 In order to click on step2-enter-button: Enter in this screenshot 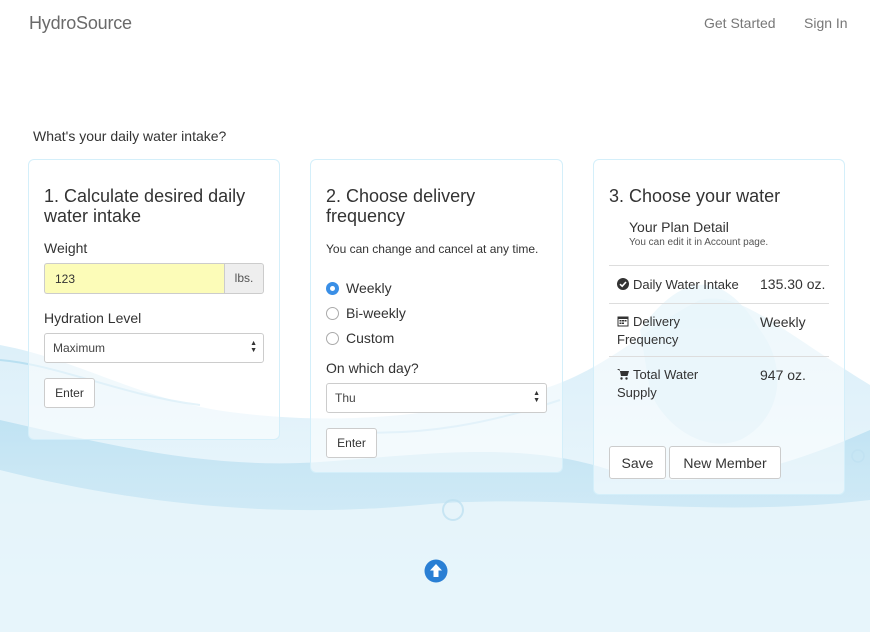, I will do `click(351, 443)`.